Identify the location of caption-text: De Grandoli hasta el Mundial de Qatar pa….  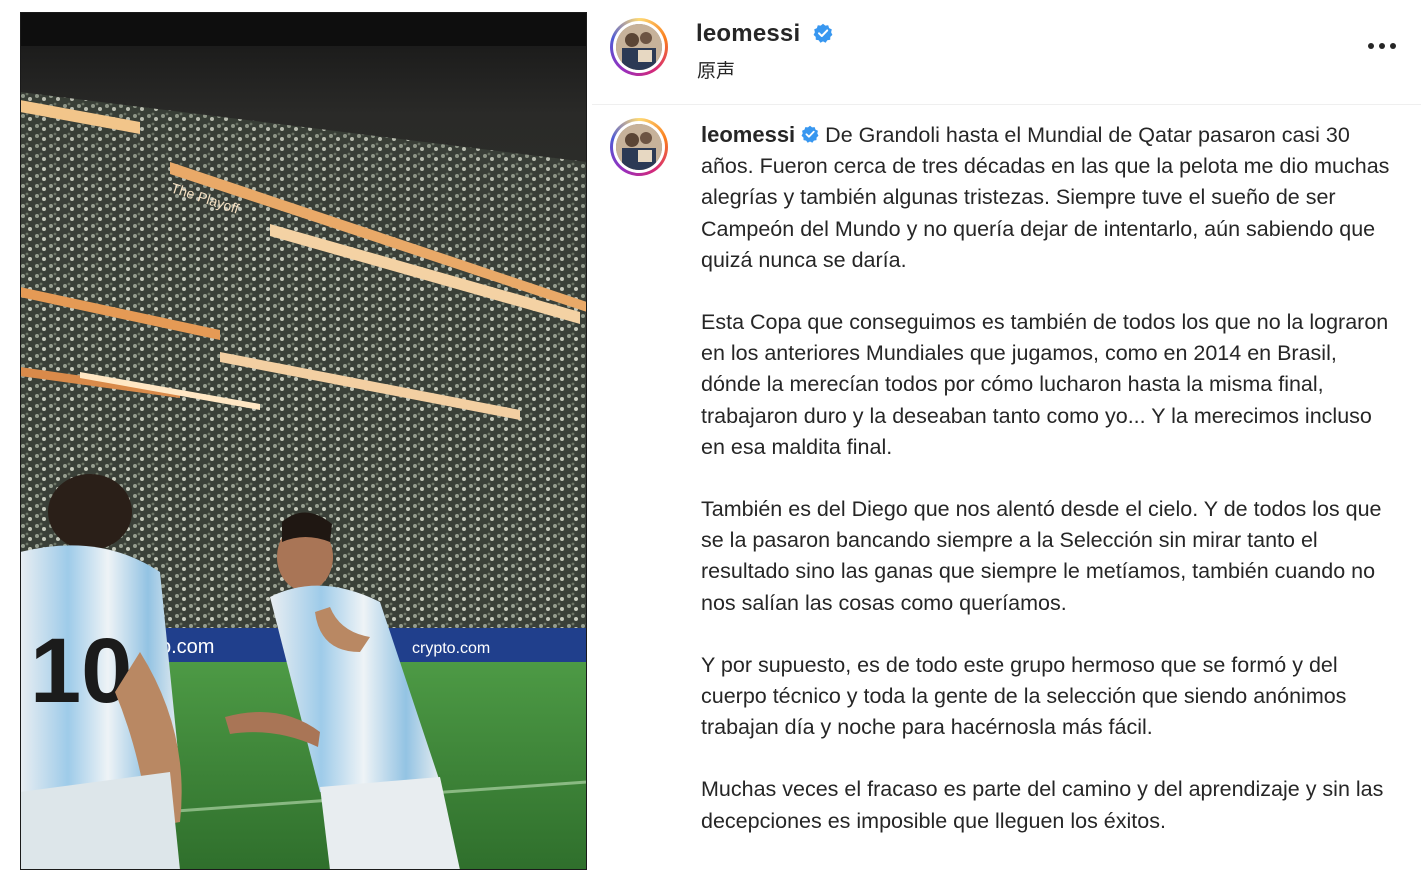
(1045, 197).